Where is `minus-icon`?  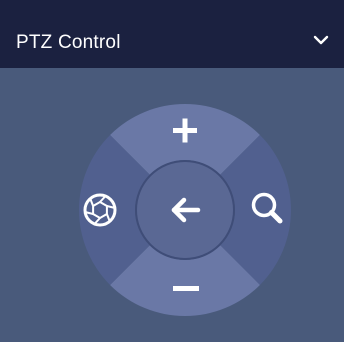 minus-icon is located at coordinates (186, 288).